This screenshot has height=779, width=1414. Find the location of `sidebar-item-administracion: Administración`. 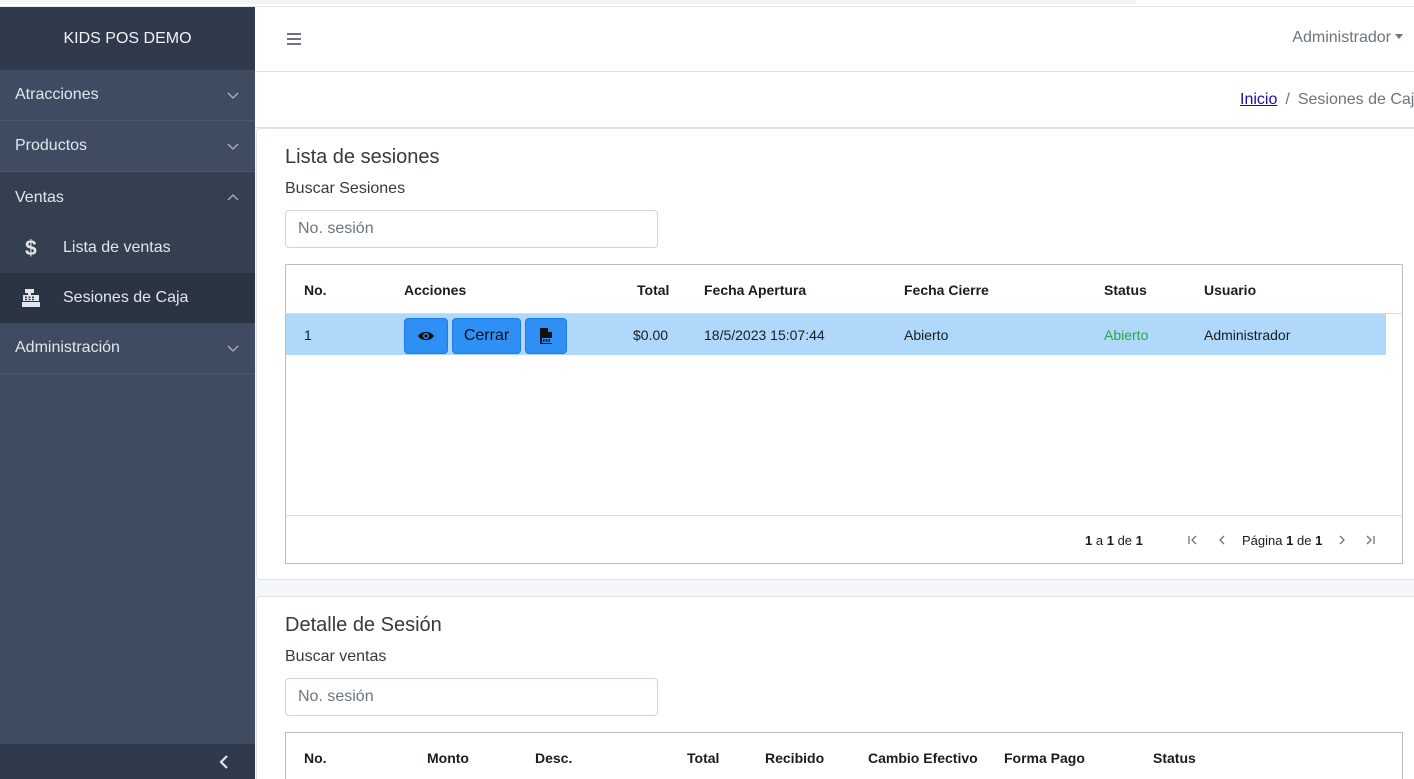

sidebar-item-administracion: Administración is located at coordinates (127, 348).